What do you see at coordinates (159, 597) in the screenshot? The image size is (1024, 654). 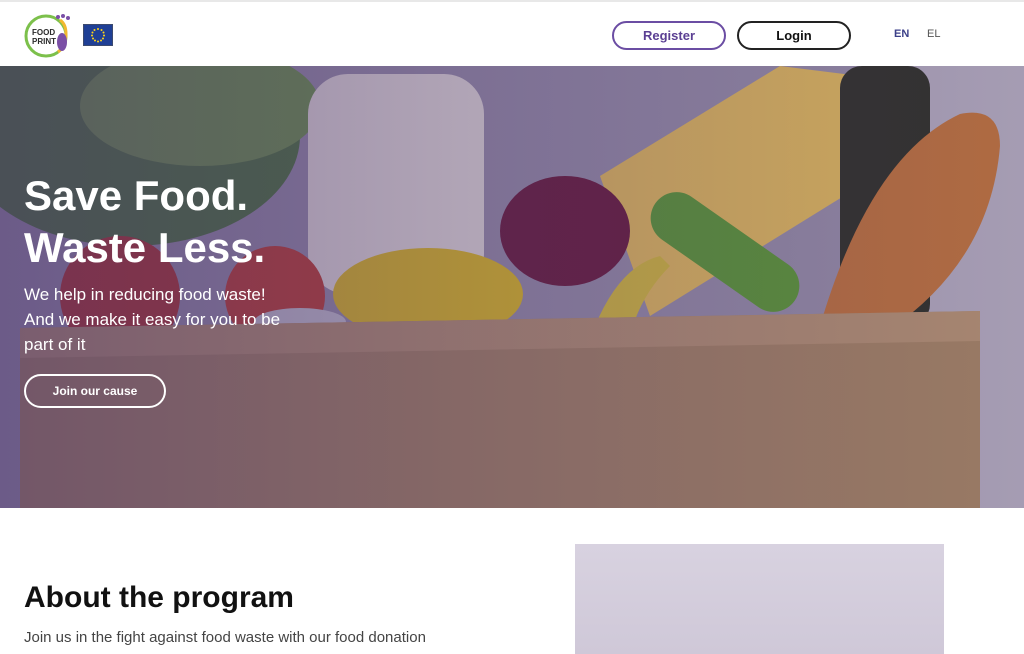 I see `about-title: About the program` at bounding box center [159, 597].